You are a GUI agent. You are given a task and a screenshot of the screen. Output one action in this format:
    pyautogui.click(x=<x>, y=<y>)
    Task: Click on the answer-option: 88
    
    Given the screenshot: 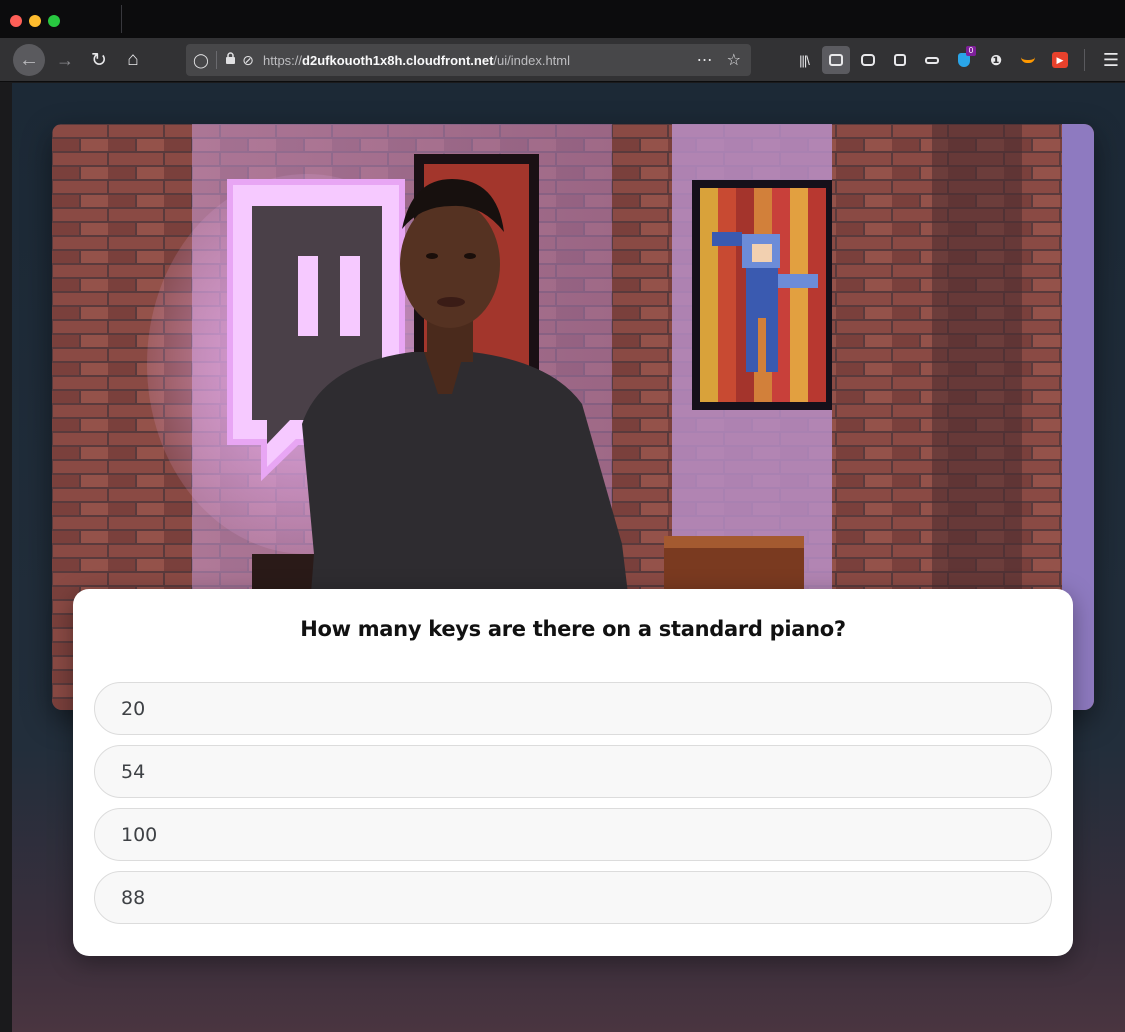 What is the action you would take?
    pyautogui.click(x=573, y=897)
    